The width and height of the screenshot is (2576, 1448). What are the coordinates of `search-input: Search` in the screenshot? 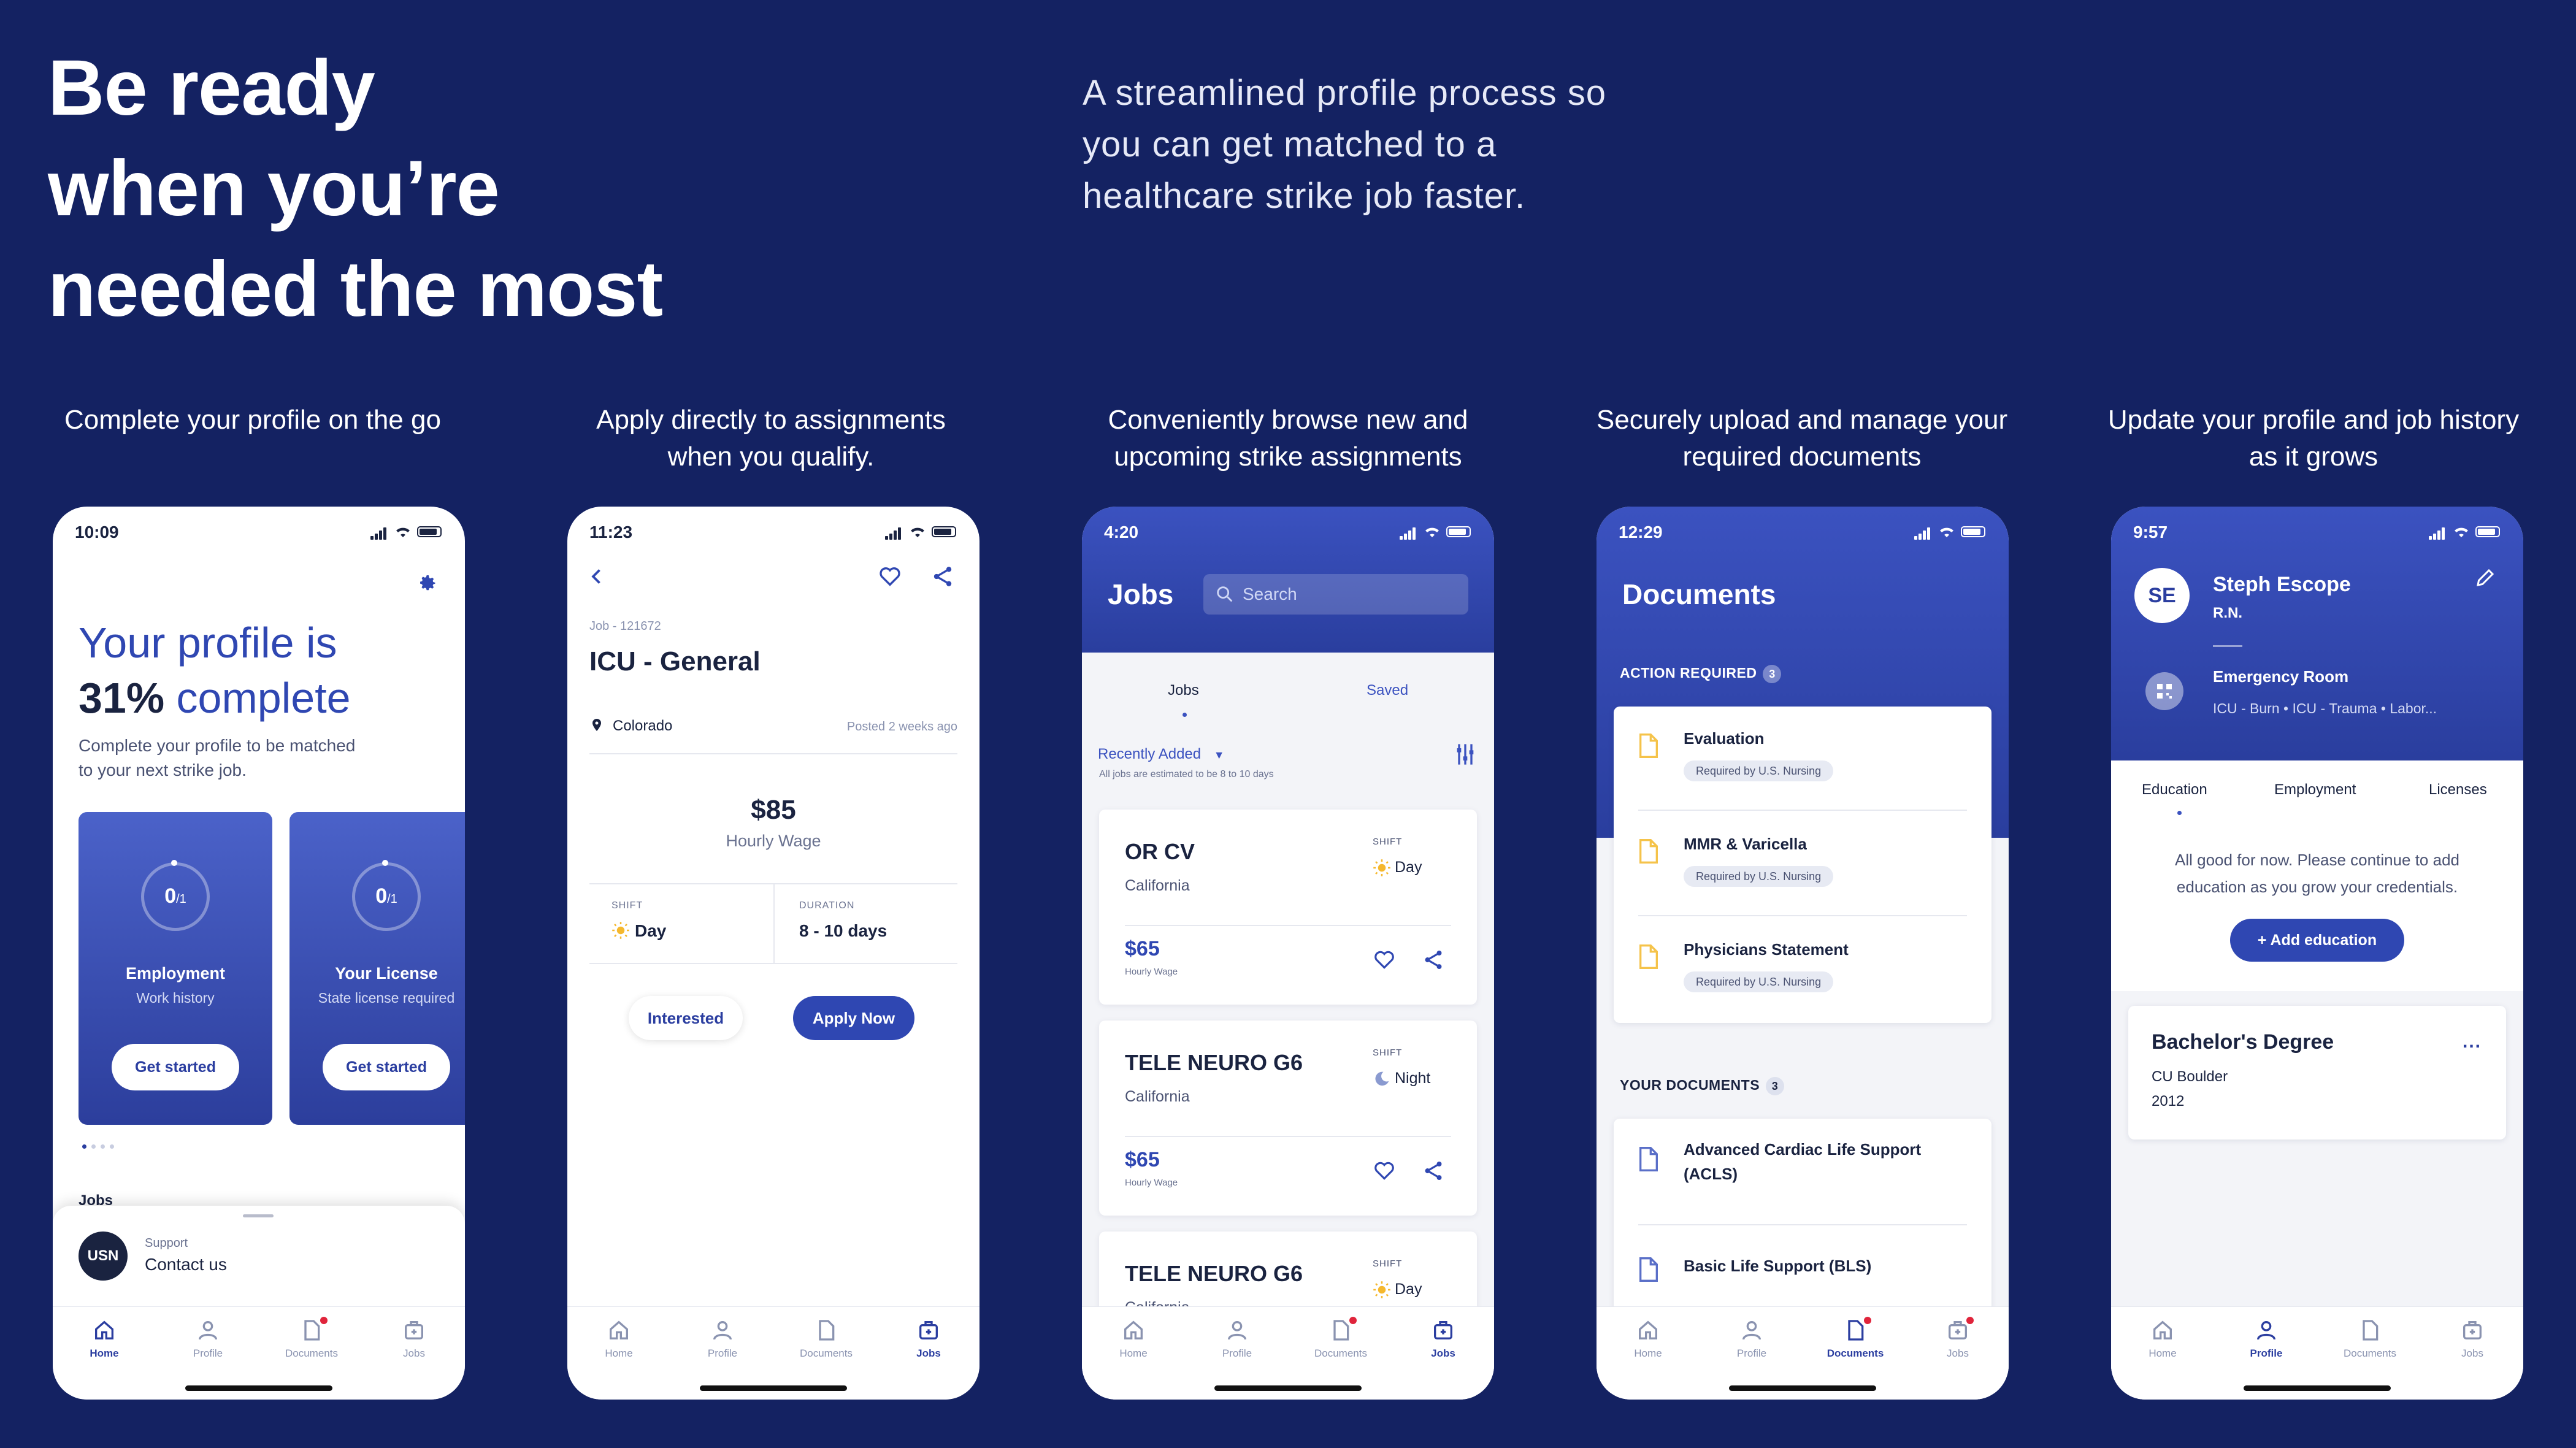 It's located at (1335, 594).